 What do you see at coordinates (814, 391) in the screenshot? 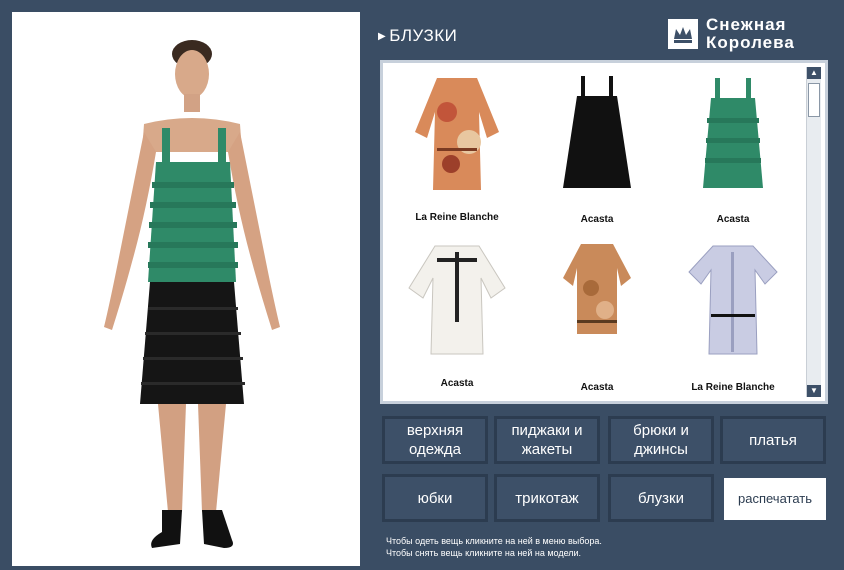
I see `scroll-down-icon: ▼` at bounding box center [814, 391].